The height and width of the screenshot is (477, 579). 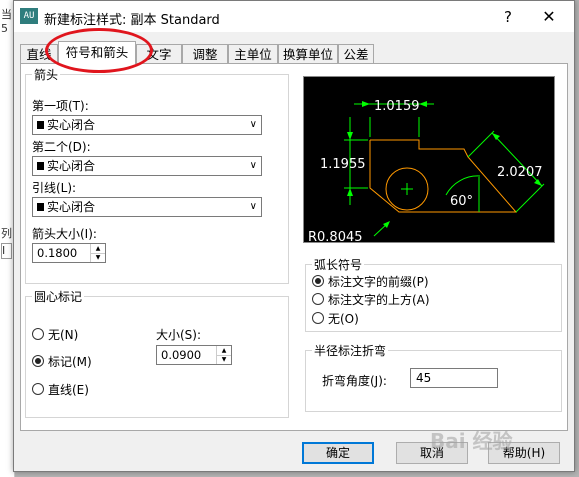 I want to click on group-title: 弧长符号, so click(x=338, y=264).